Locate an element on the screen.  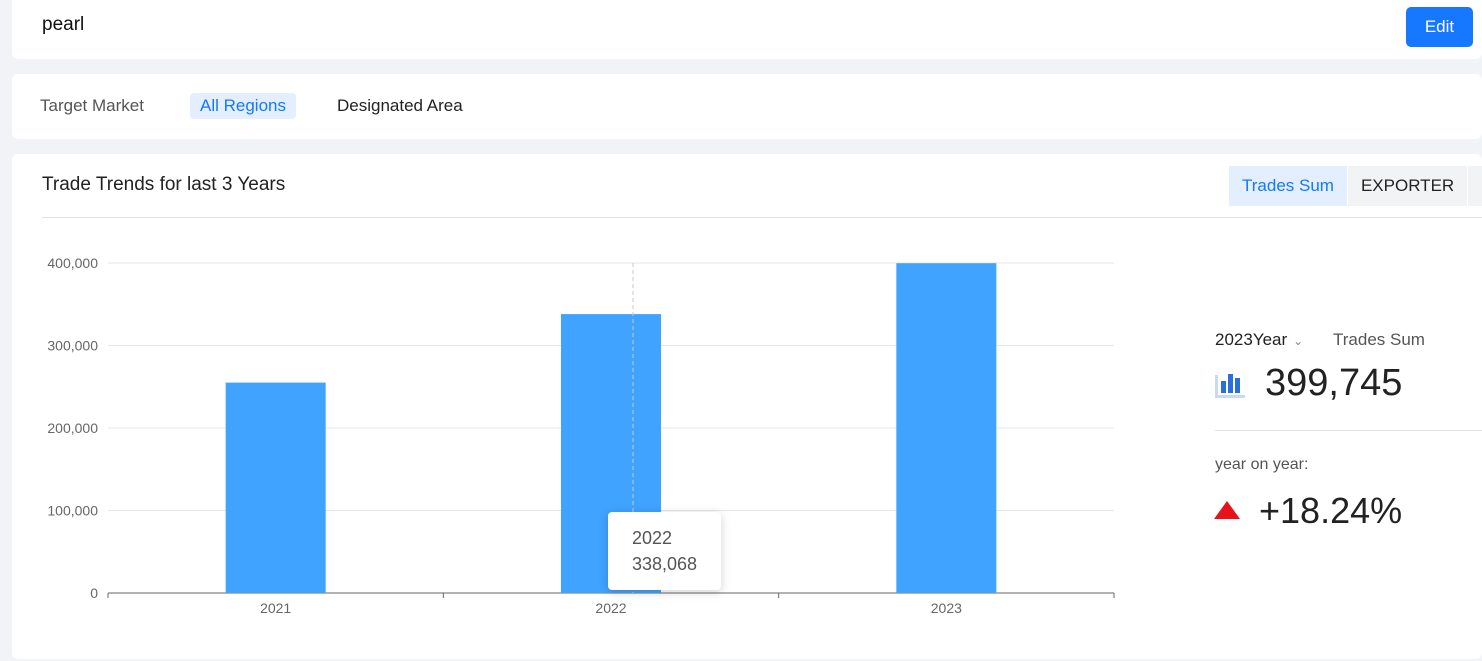
yoy-label: year on year: is located at coordinates (1262, 464).